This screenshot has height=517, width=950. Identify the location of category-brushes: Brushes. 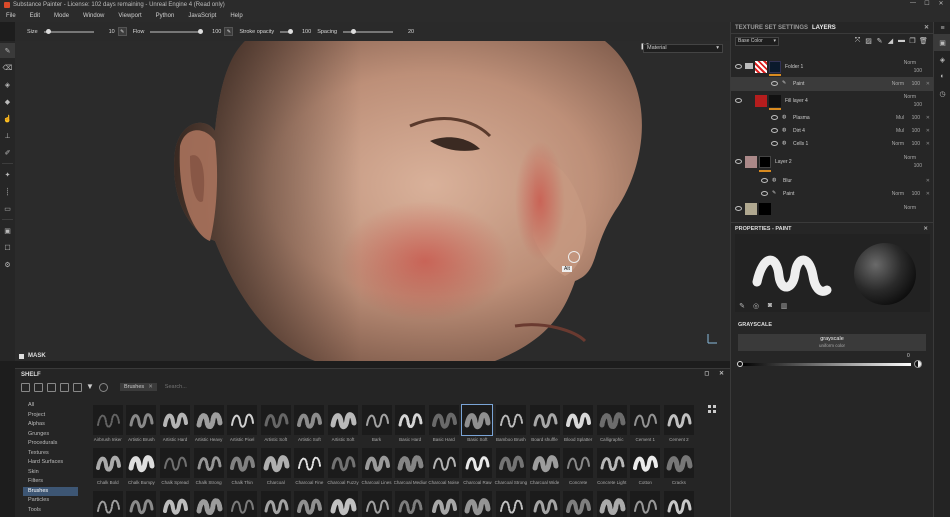
(50, 491).